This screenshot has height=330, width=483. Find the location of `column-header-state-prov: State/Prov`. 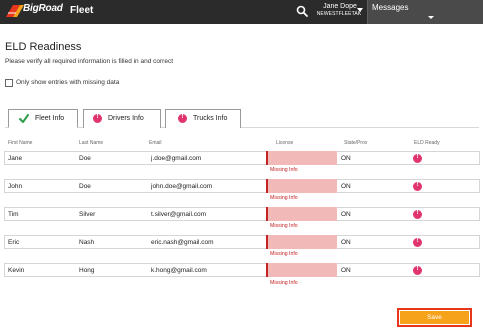

column-header-state-prov: State/Prov is located at coordinates (356, 143).